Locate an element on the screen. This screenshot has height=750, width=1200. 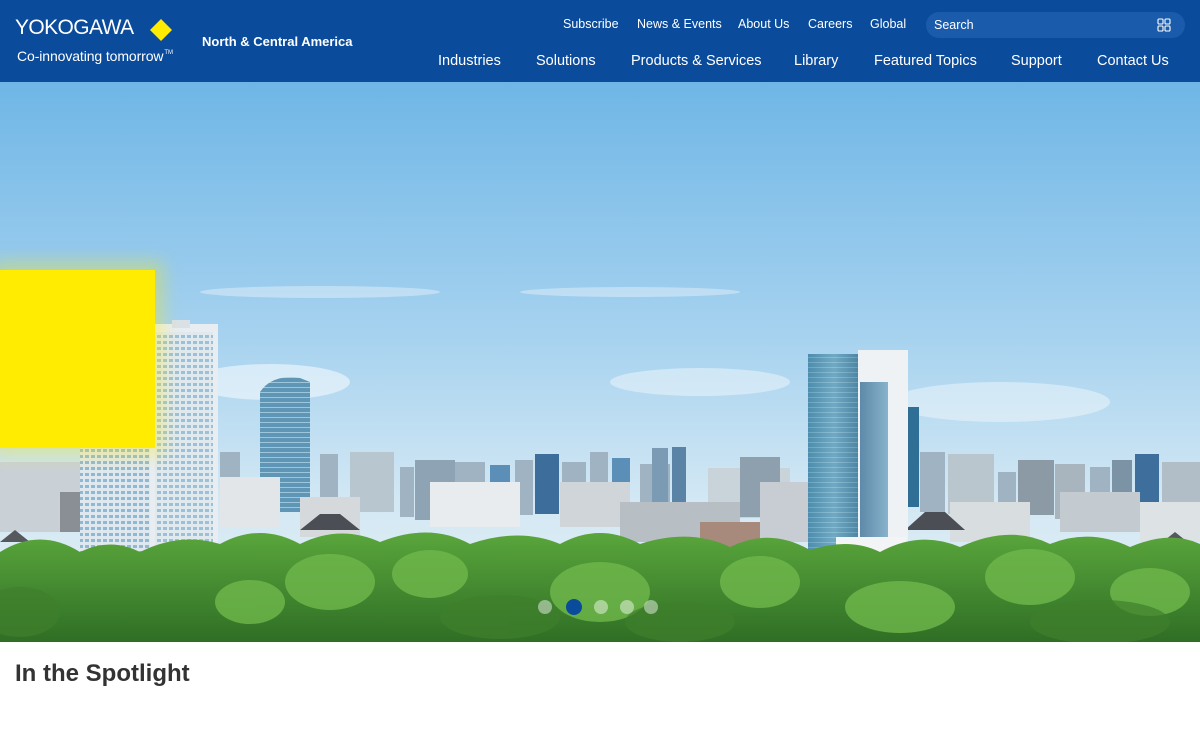
nav-featured-topics: Featured Topics is located at coordinates (925, 61).